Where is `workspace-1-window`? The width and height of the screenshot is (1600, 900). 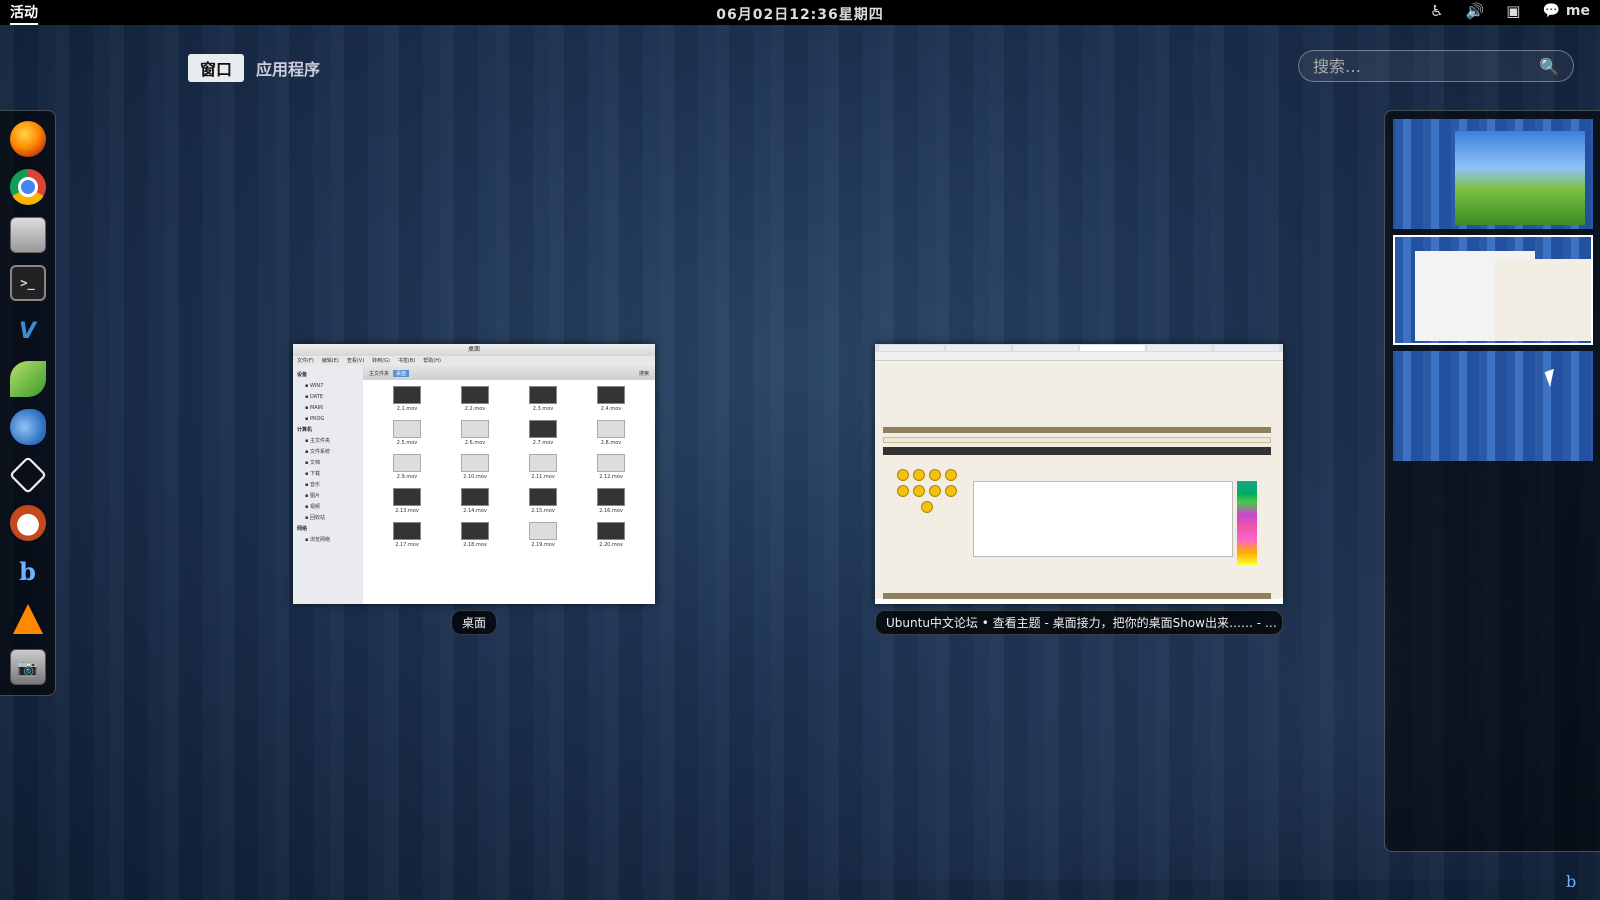
workspace-1-window is located at coordinates (1520, 178).